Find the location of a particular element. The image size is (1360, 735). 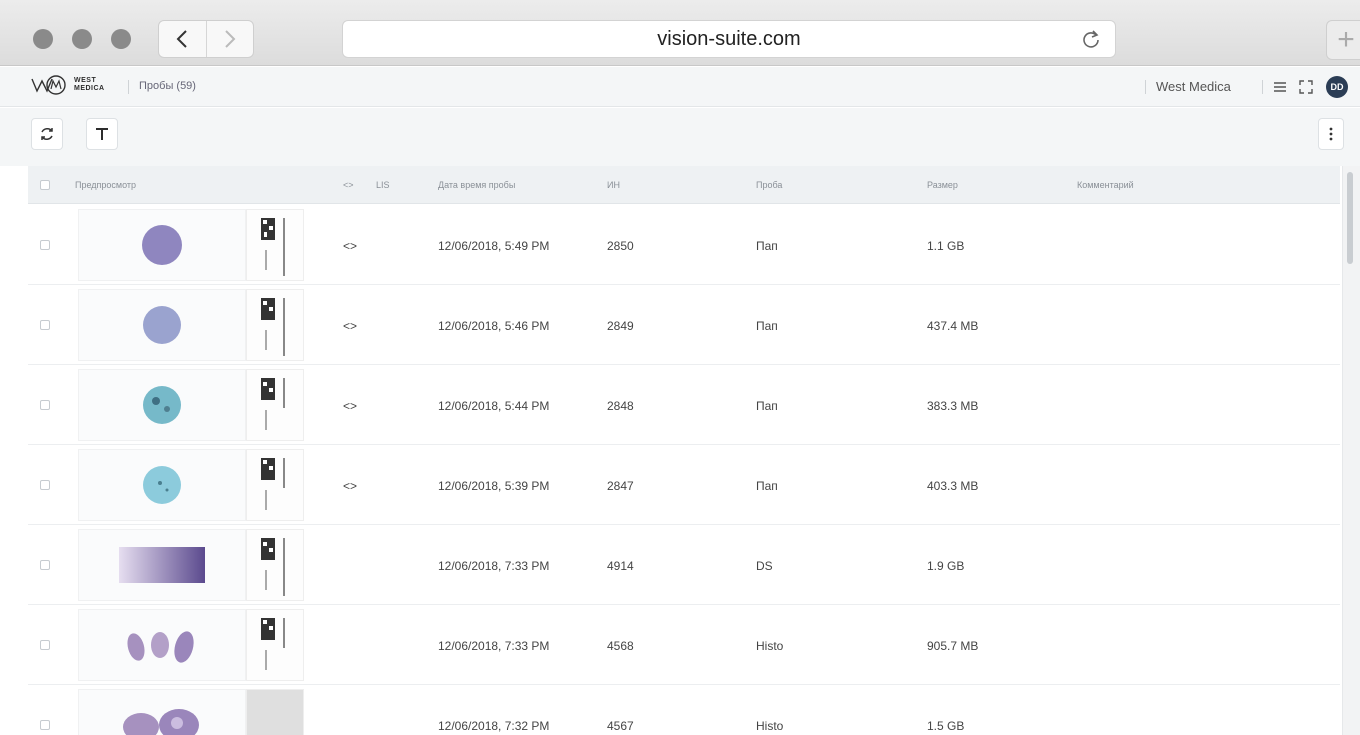

table-row: <> 12/06/2018, 5:39 PM 2847 Пап 403.3 MB is located at coordinates (684, 485).